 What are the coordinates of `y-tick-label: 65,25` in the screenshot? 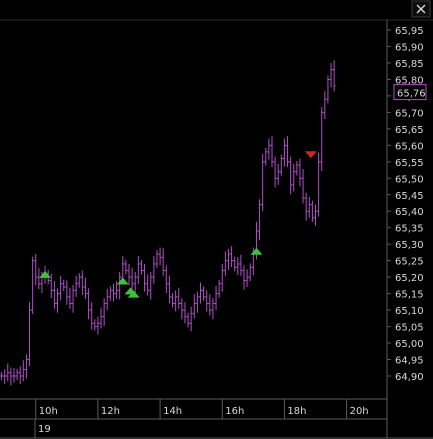 It's located at (409, 262).